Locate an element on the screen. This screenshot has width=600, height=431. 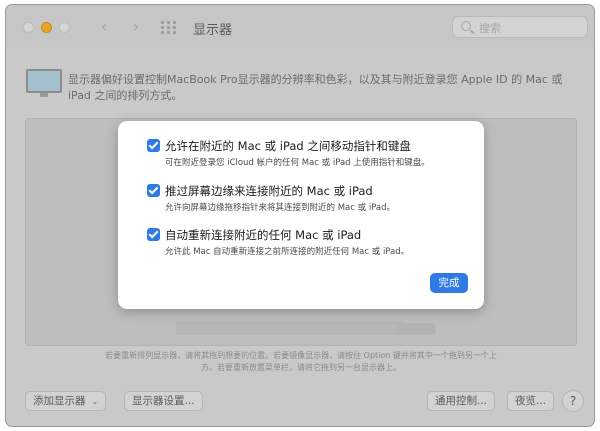
keyboard-image is located at coordinates (290, 328).